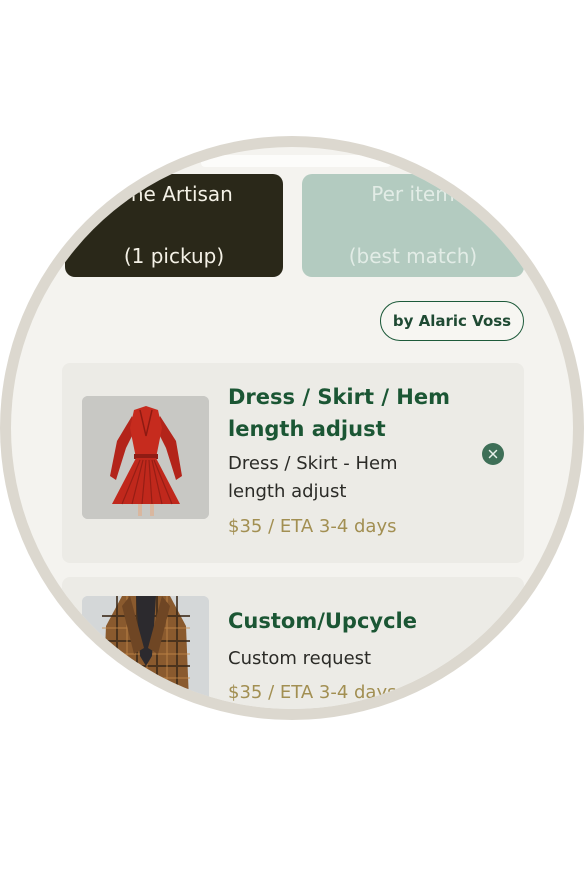  What do you see at coordinates (339, 413) in the screenshot?
I see `item-title: Dress / Skirt / Hem length adjust` at bounding box center [339, 413].